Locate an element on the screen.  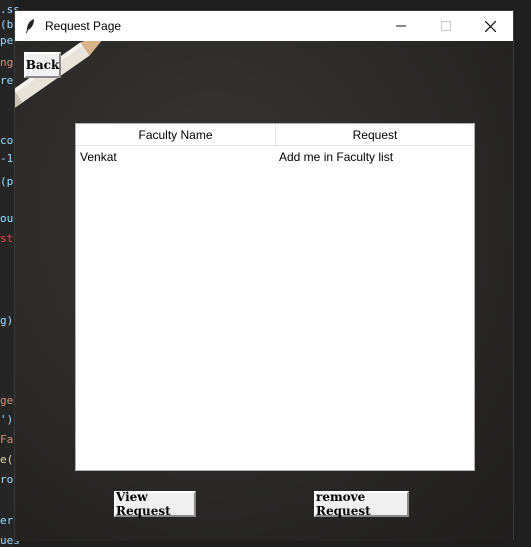
window-controls is located at coordinates (445, 26).